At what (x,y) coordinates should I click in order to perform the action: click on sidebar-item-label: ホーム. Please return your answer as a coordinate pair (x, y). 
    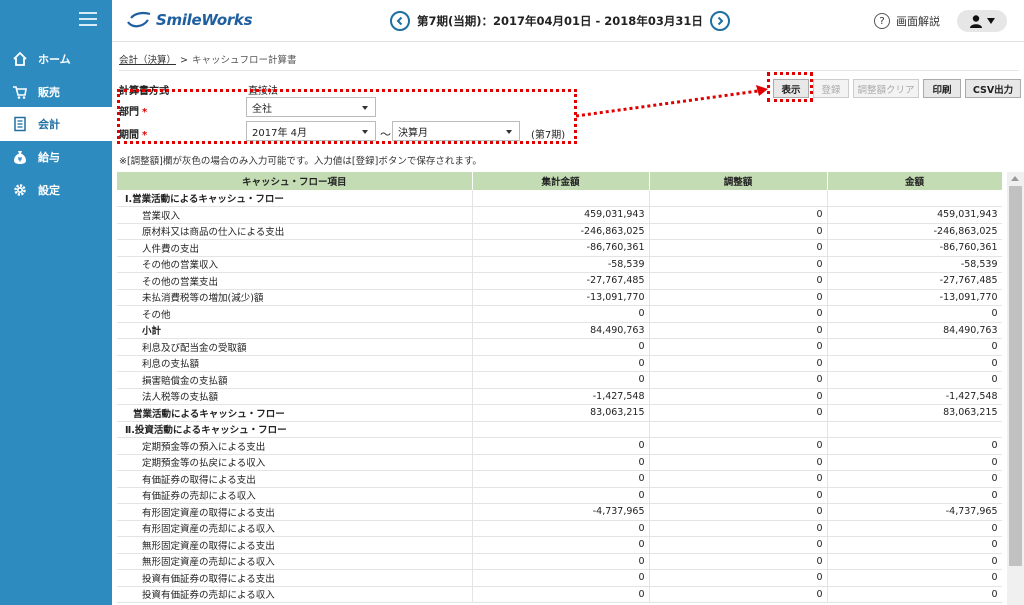
    Looking at the image, I should click on (54, 59).